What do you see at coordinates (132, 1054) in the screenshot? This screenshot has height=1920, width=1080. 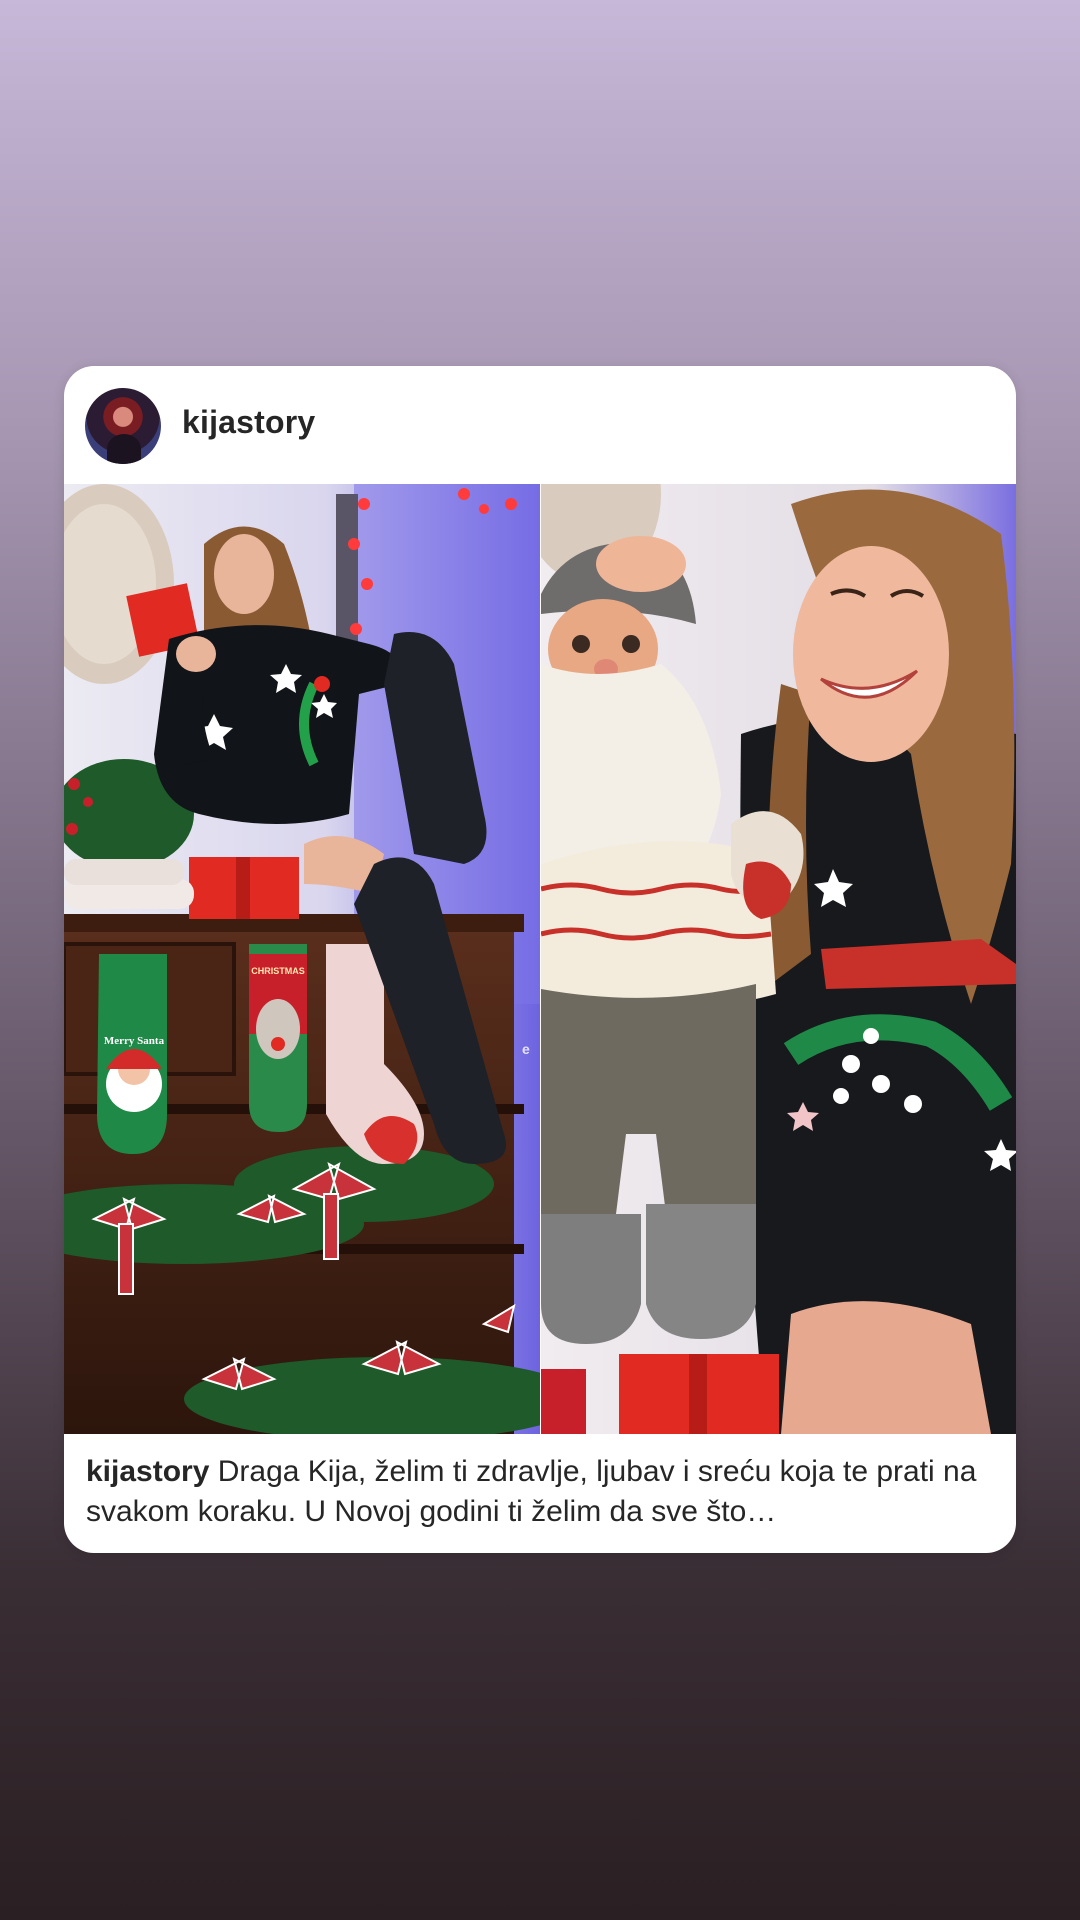 I see `hanging-sock-green` at bounding box center [132, 1054].